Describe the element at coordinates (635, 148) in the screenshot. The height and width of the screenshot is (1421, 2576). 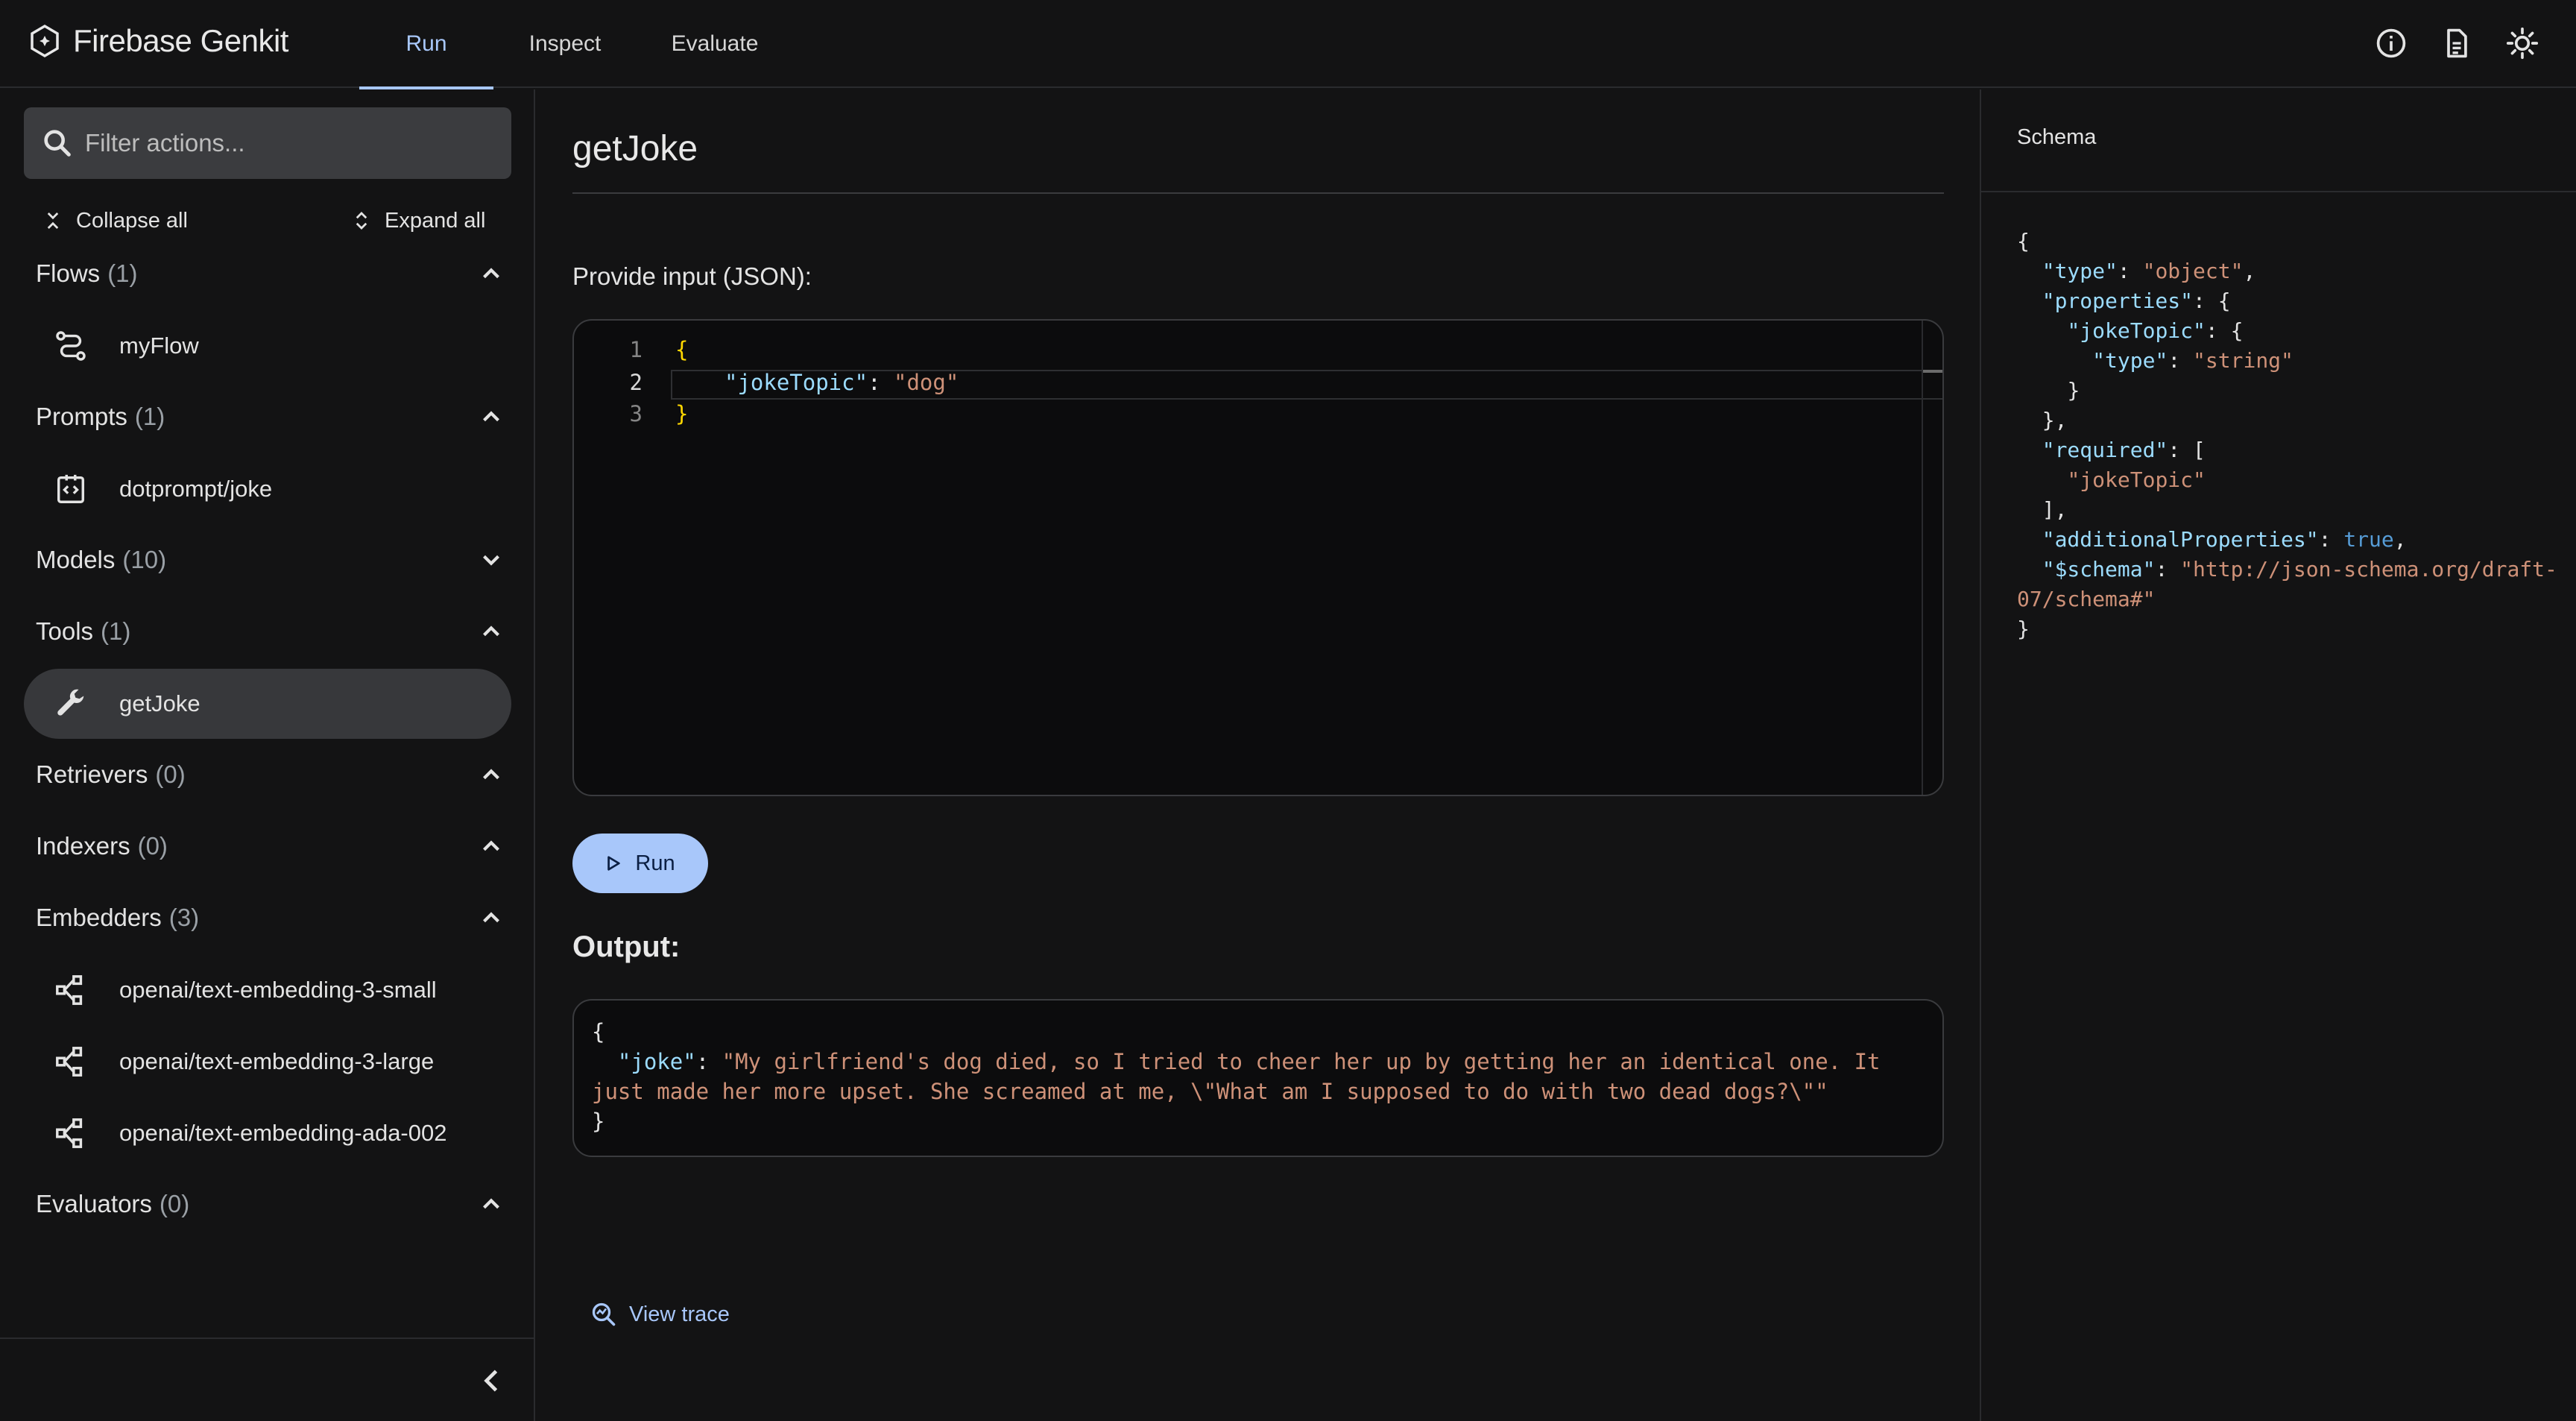
I see `page-title: getJoke` at that location.